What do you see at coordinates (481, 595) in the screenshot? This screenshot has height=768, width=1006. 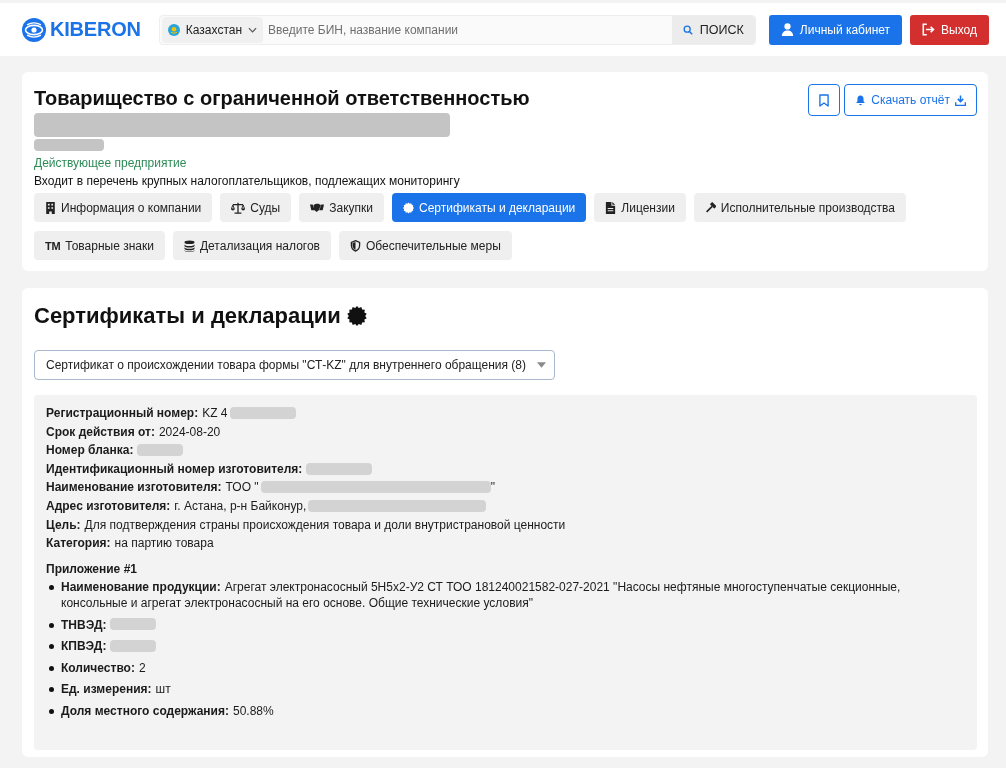 I see `field-text: Наименование продукции: Агрегат электронасосный 5Н5х2-У2 СТ ТОО 181240021582-027-2021 "Насосы нефтяные многоступенчатые секционные, консольные и агрегат электронасосный на его основе. Общие технические условия"` at bounding box center [481, 595].